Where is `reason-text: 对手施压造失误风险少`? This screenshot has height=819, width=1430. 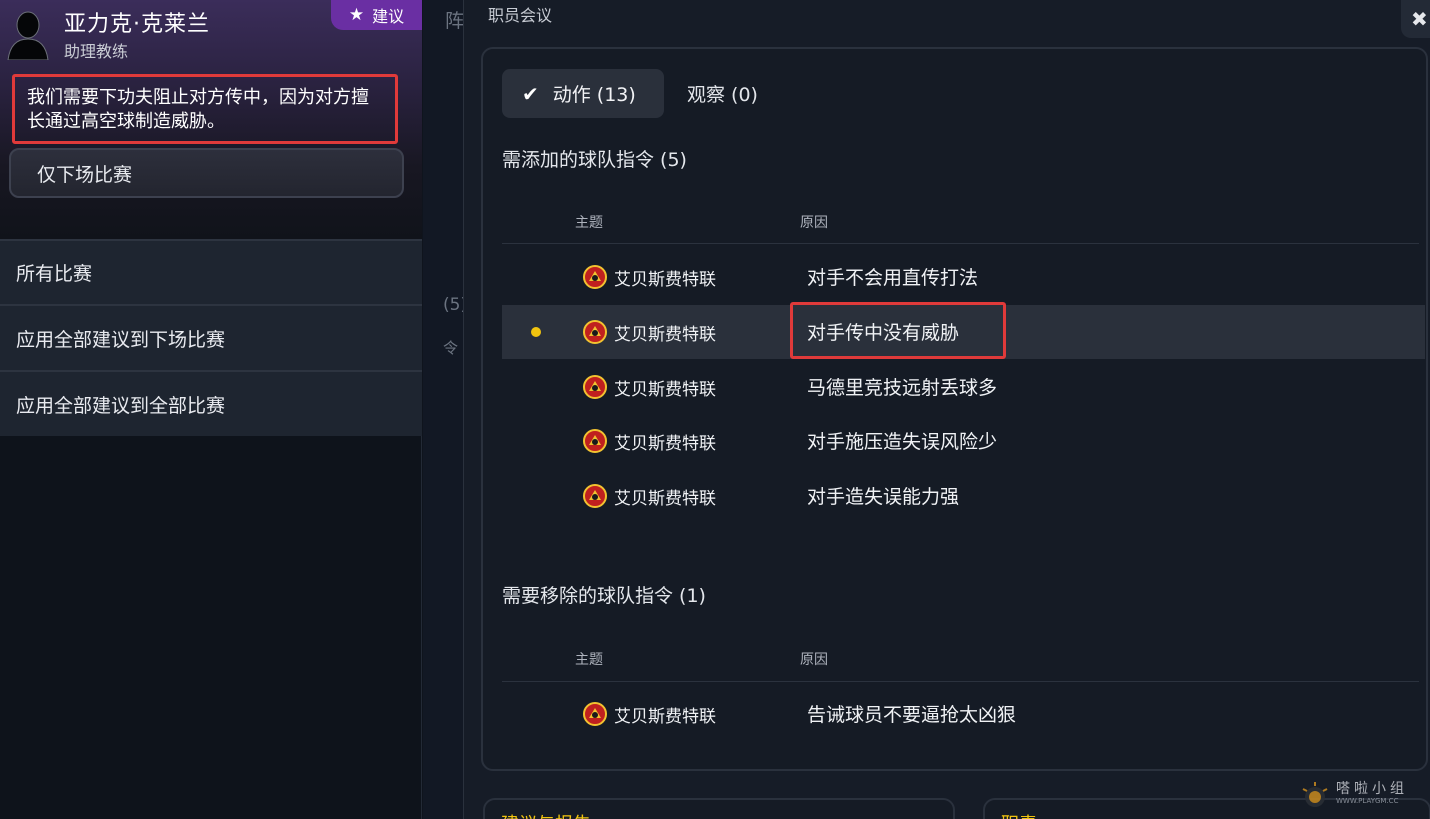 reason-text: 对手施压造失误风险少 is located at coordinates (902, 442).